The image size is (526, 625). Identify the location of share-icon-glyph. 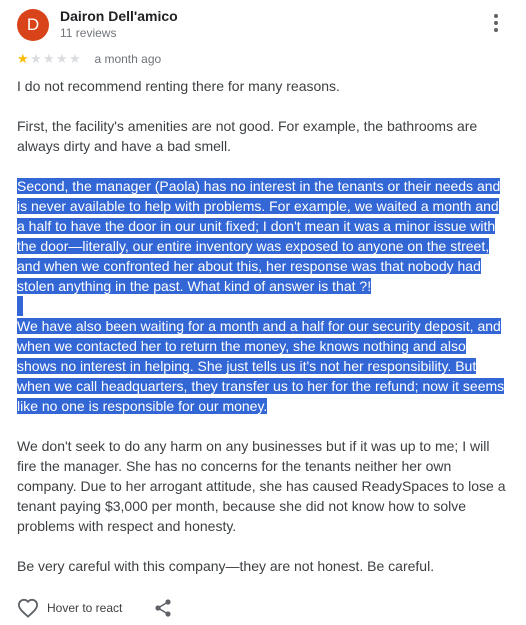
(163, 608).